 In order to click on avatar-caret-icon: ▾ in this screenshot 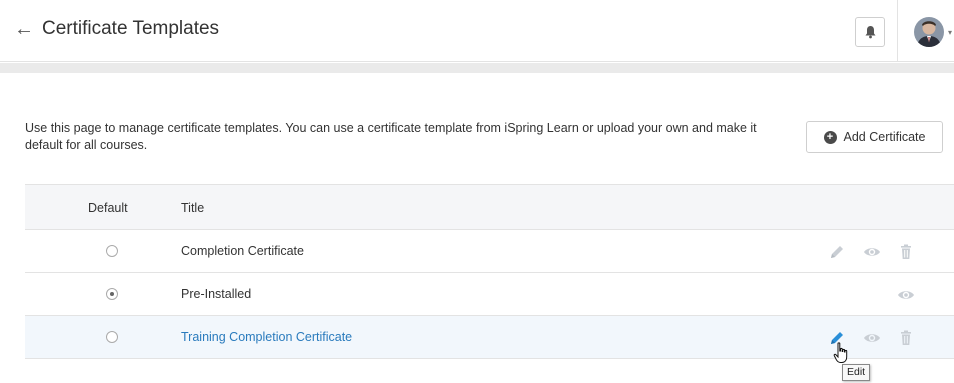, I will do `click(951, 32)`.